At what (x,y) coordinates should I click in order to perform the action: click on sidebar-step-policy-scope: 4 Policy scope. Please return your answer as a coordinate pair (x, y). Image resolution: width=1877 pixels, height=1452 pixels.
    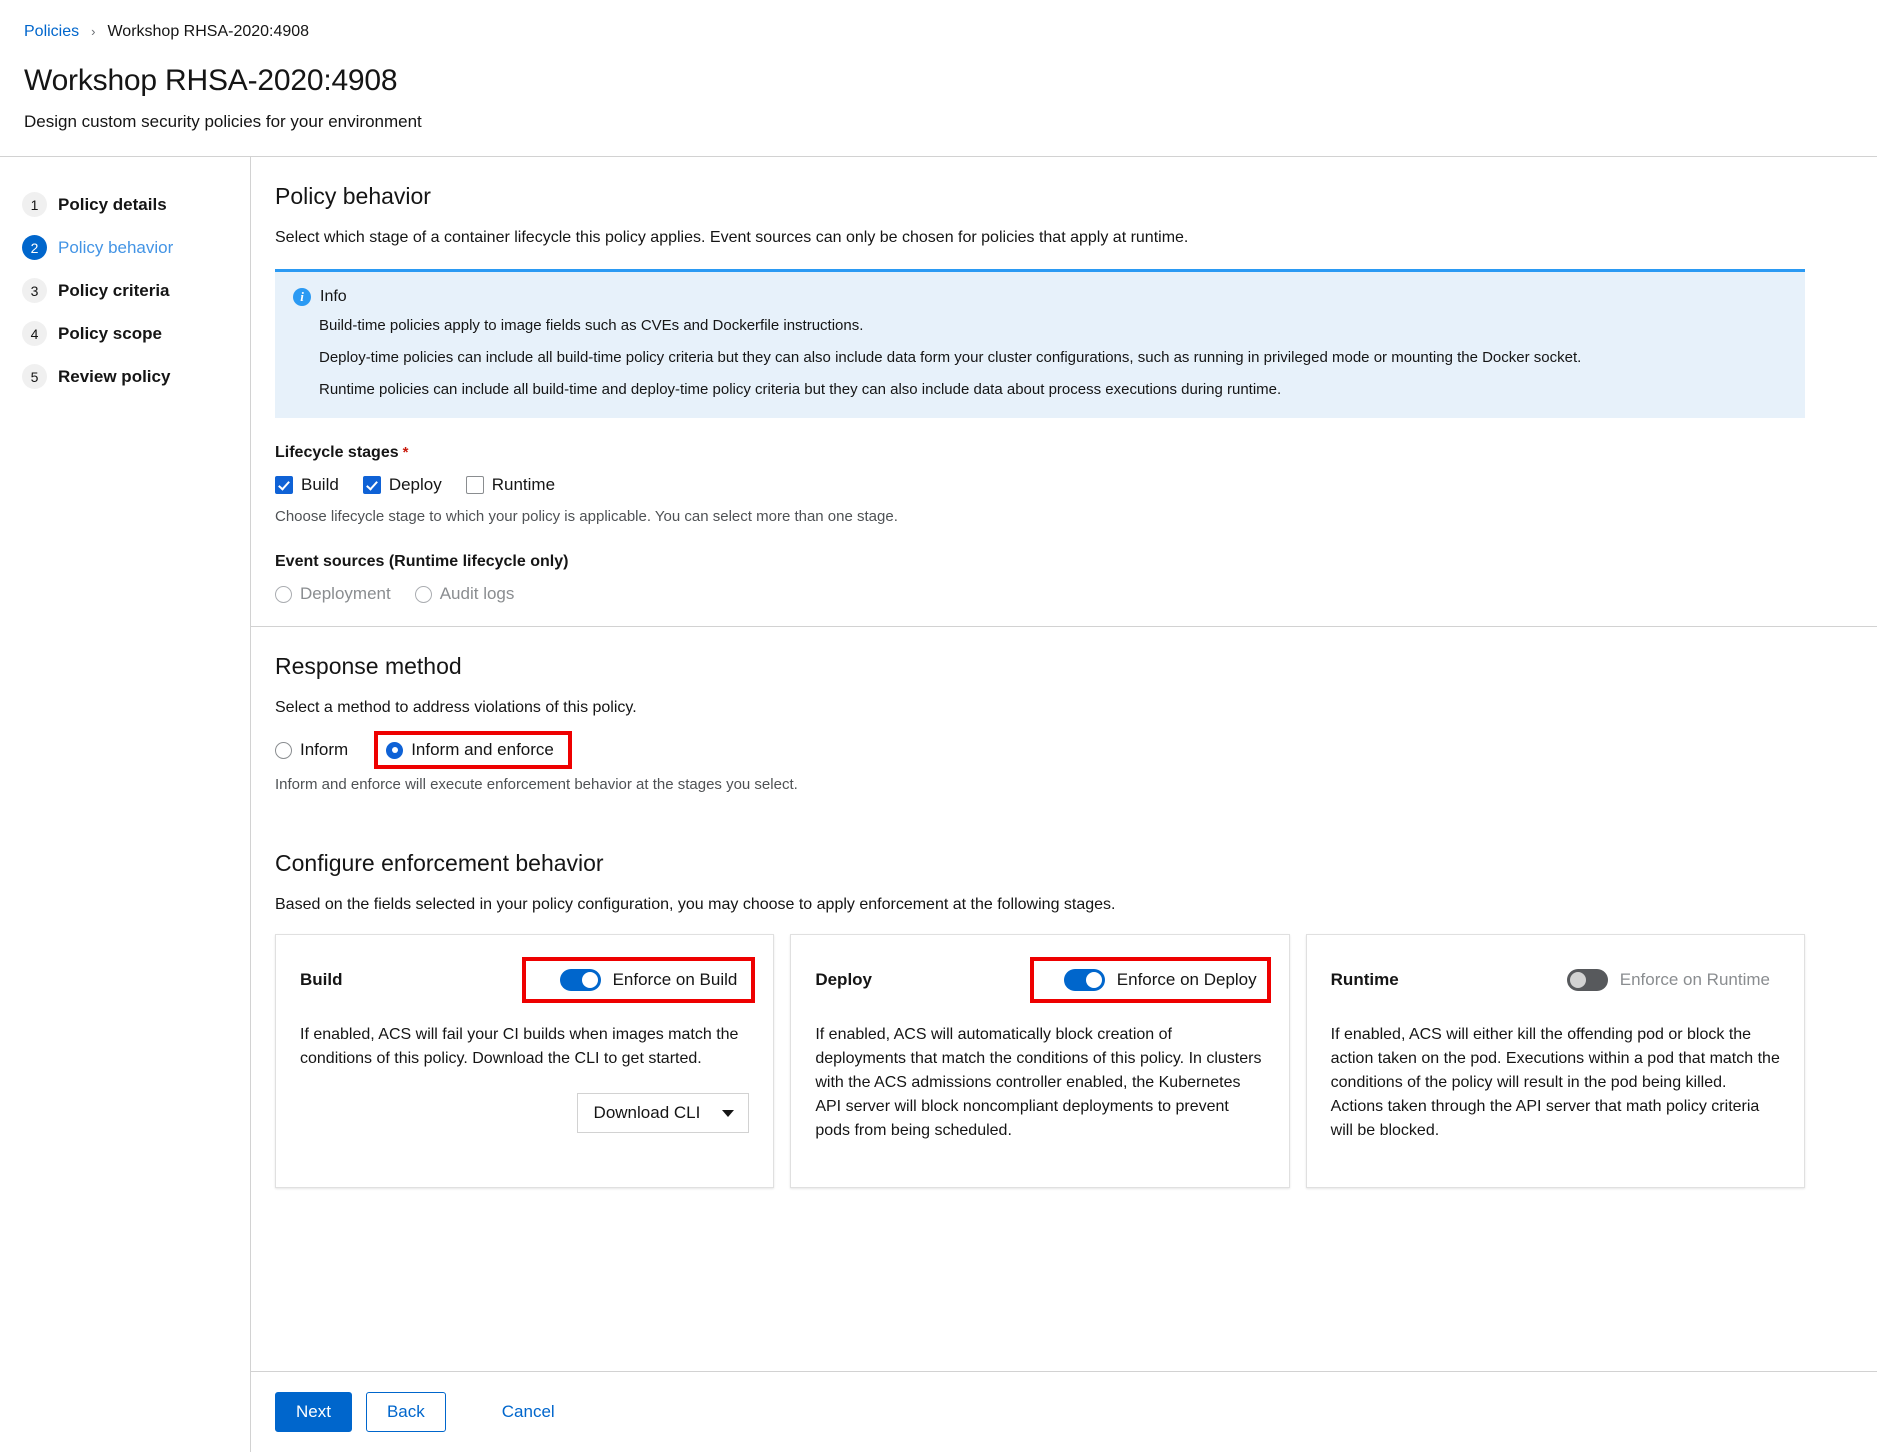
    Looking at the image, I should click on (125, 333).